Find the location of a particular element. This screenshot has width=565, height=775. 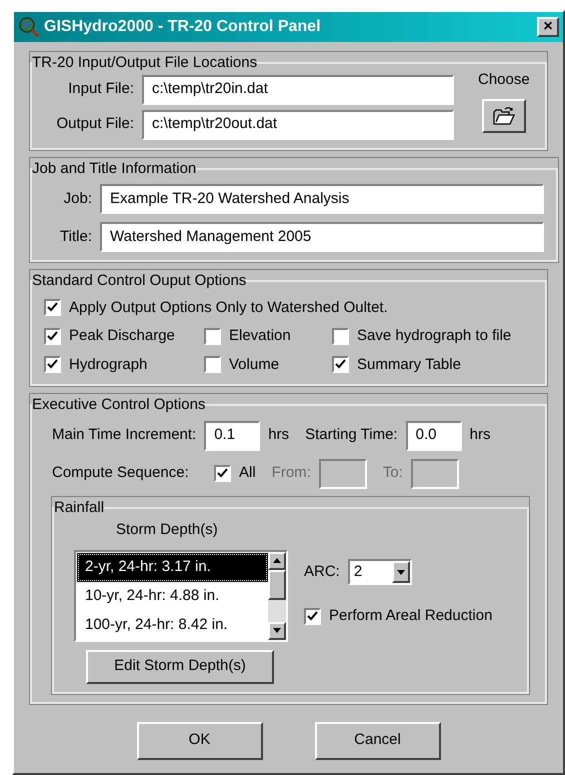

dialog-button: OK is located at coordinates (199, 741).